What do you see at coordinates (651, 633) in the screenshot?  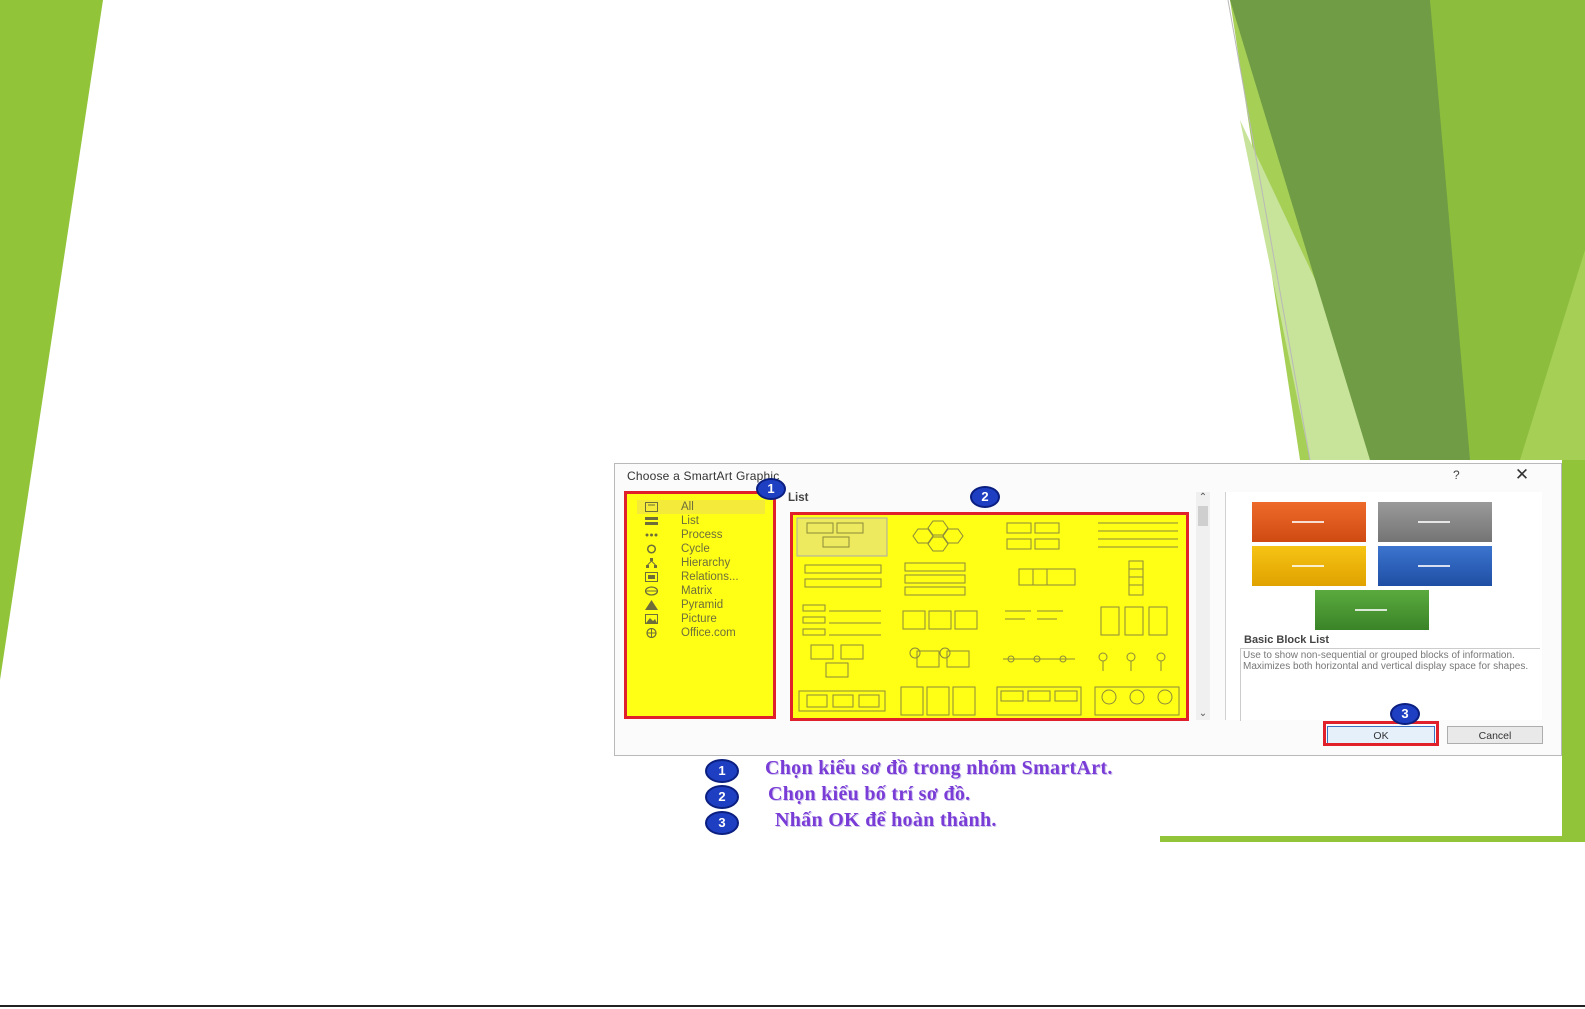 I see `globe-icon` at bounding box center [651, 633].